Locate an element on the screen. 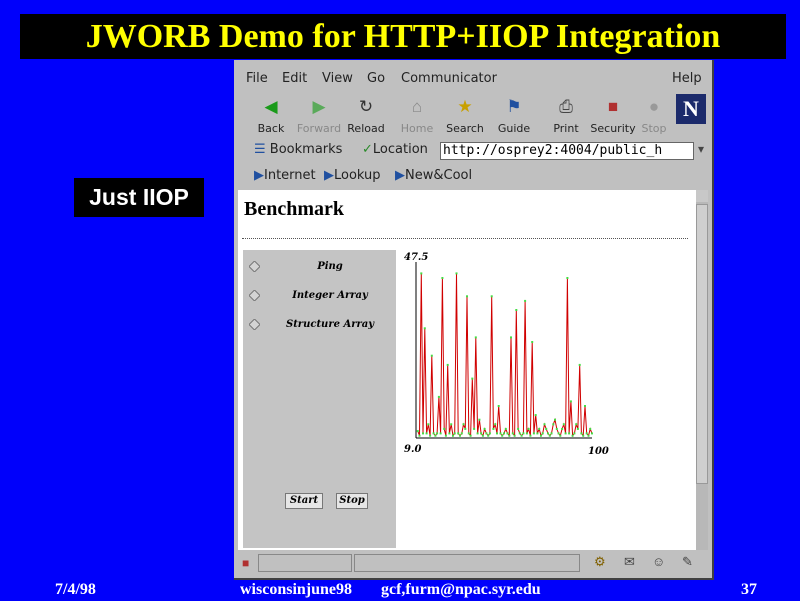 Image resolution: width=800 pixels, height=601 pixels. component-bar-icon: ⚙ is located at coordinates (600, 562).